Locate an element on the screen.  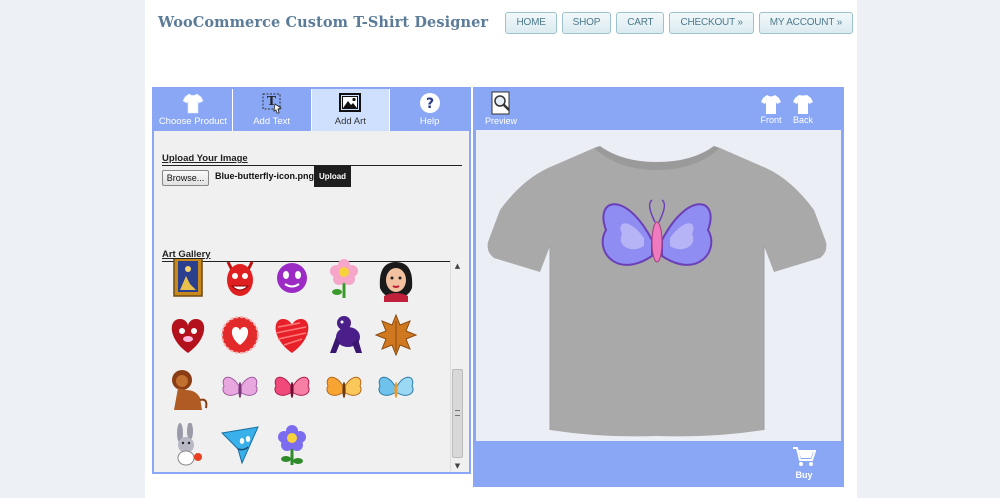
nav-home-button: HOME is located at coordinates (531, 23).